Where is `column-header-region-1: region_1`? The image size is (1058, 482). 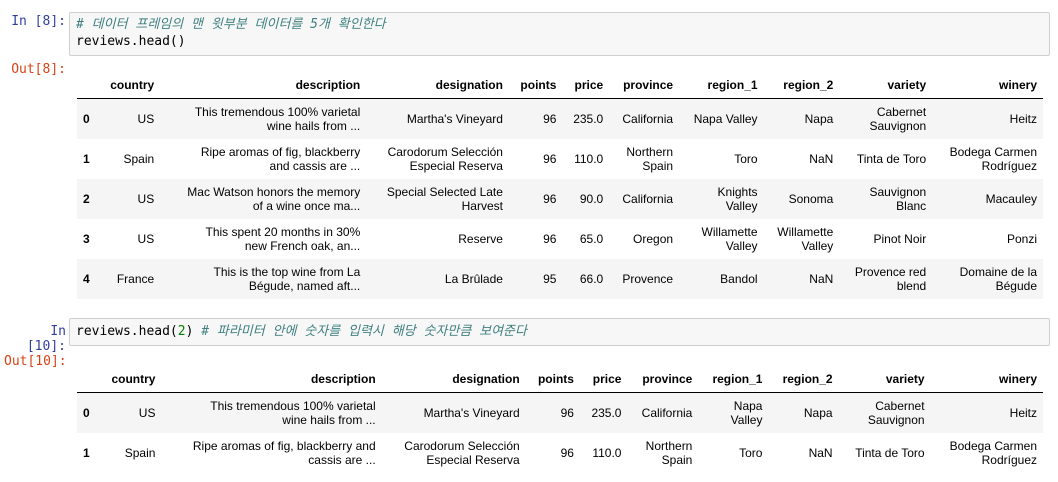
column-header-region-1: region_1 is located at coordinates (721, 85).